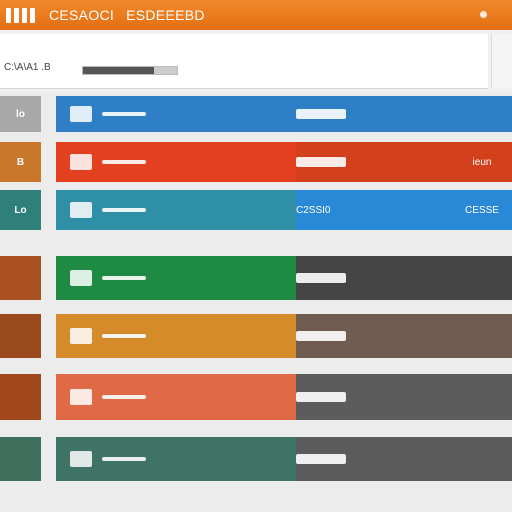  I want to click on list-row: Lo C2SSI0 CESSE, so click(256, 210).